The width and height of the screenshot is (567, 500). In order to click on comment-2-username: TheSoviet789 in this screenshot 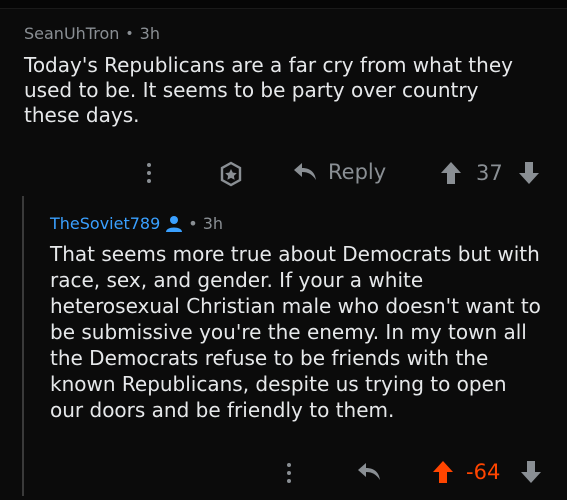, I will do `click(105, 223)`.